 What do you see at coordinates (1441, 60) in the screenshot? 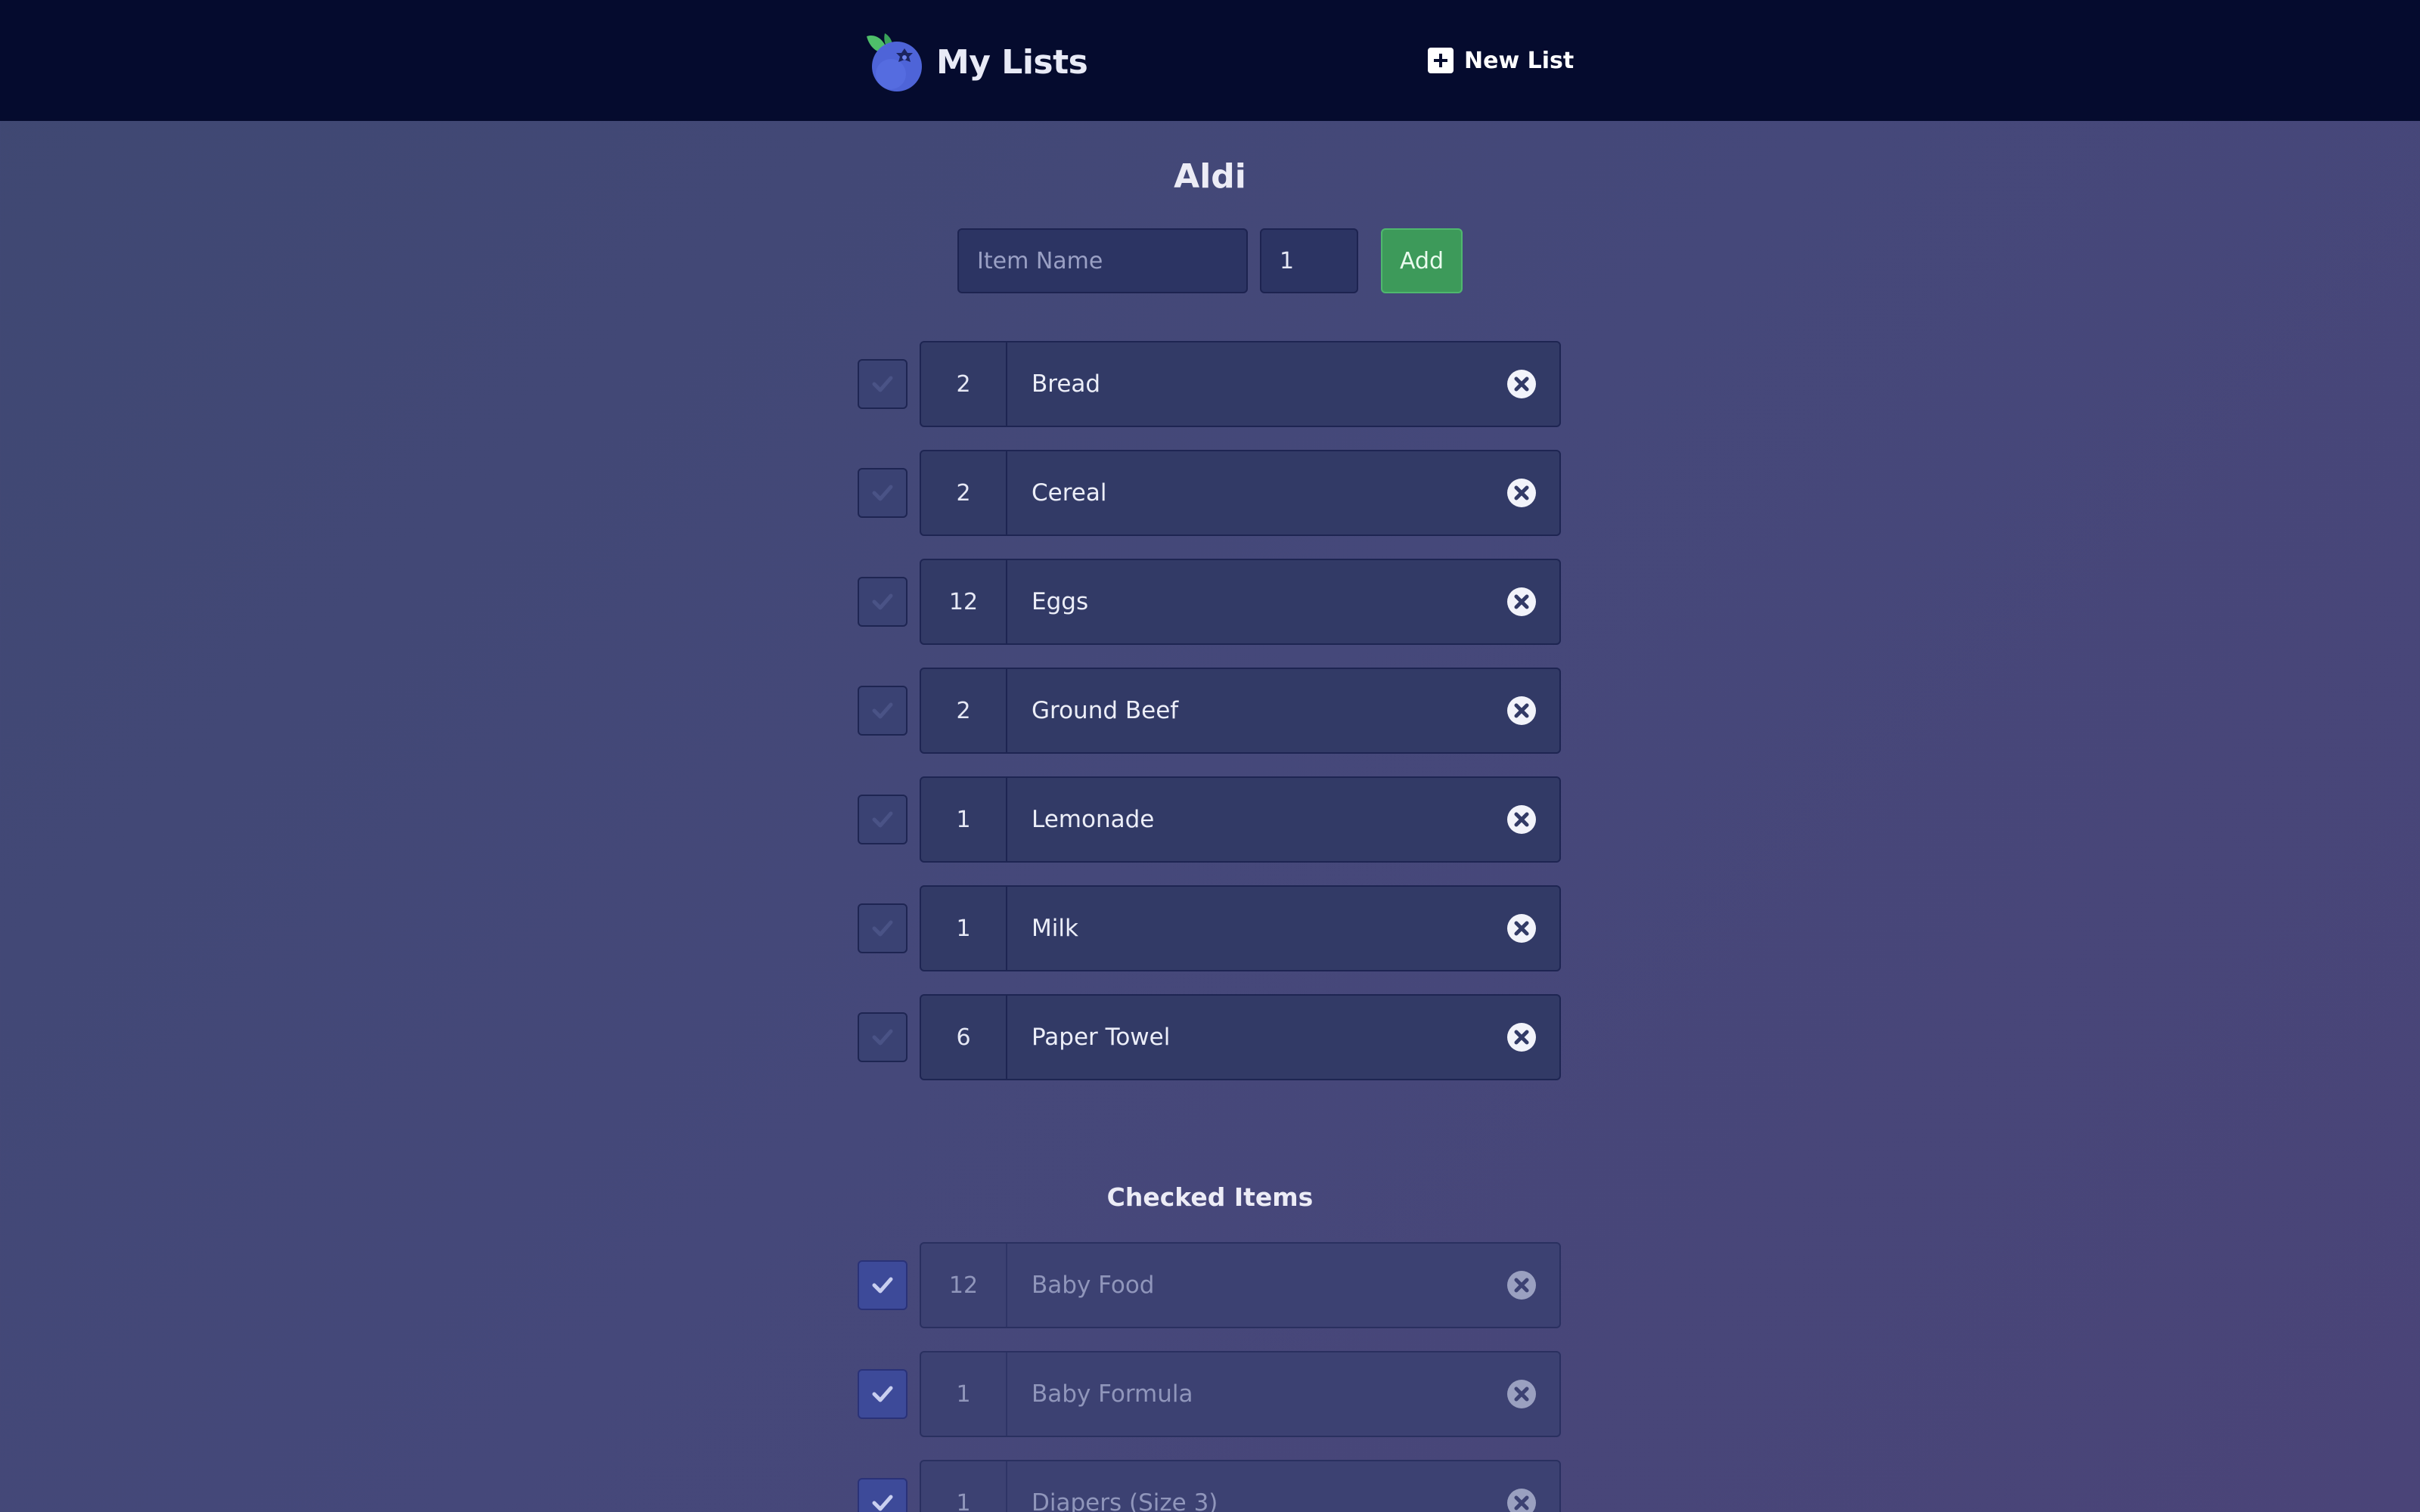
I see `plus-square-icon` at bounding box center [1441, 60].